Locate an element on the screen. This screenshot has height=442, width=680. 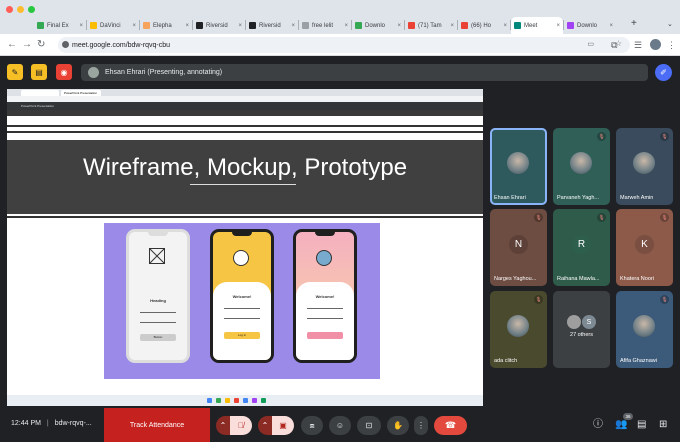
browser-tab: free lelit × is located at coordinates (325, 25).